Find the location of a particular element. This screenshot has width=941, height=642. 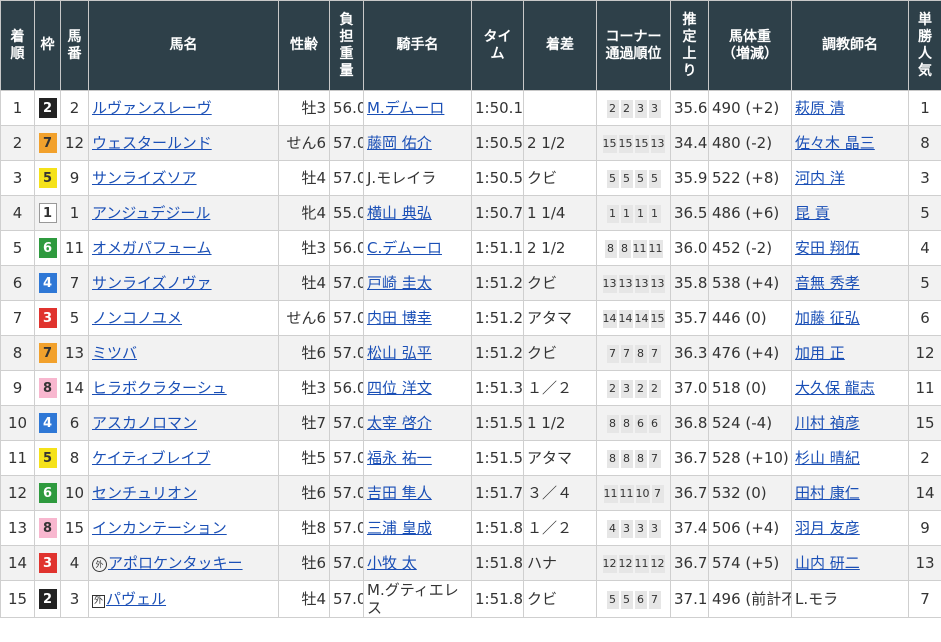

jockey-link: 内田 博幸 is located at coordinates (399, 318).